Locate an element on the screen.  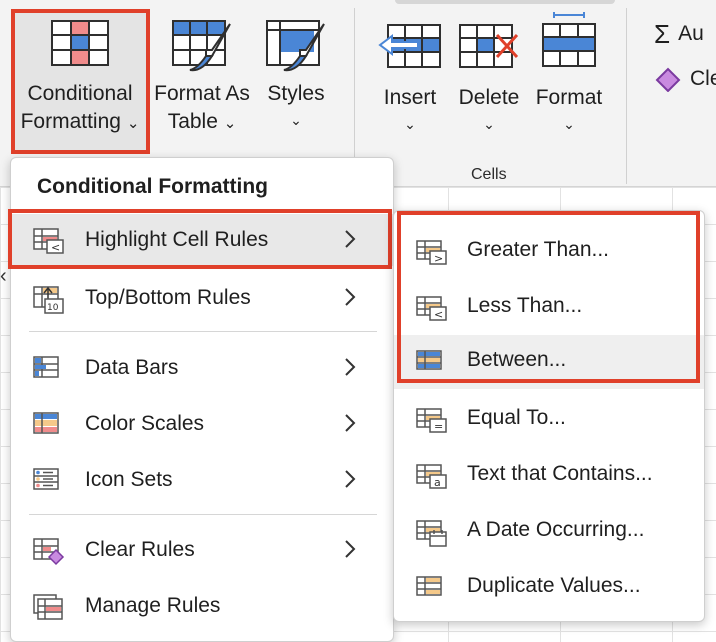
format-cells-icon is located at coordinates (569, 39).